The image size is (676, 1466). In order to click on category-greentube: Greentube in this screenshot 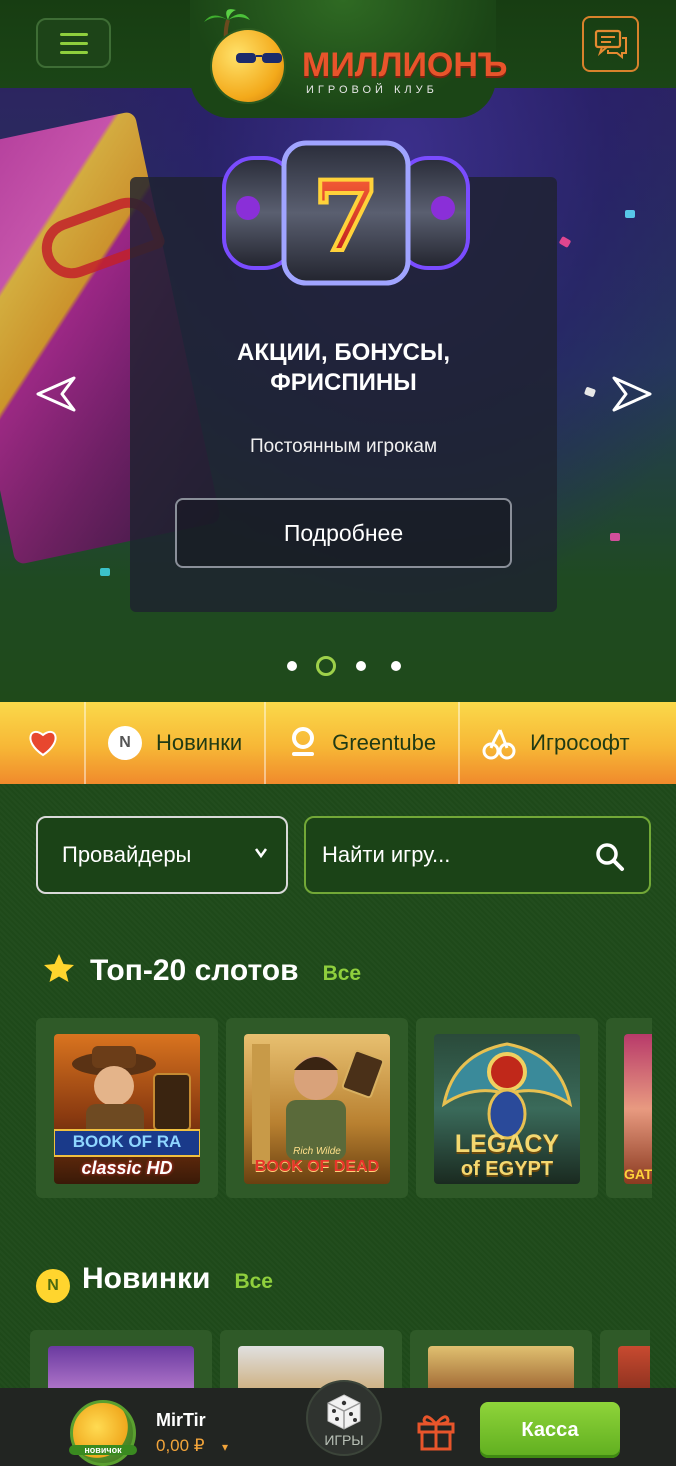, I will do `click(363, 743)`.